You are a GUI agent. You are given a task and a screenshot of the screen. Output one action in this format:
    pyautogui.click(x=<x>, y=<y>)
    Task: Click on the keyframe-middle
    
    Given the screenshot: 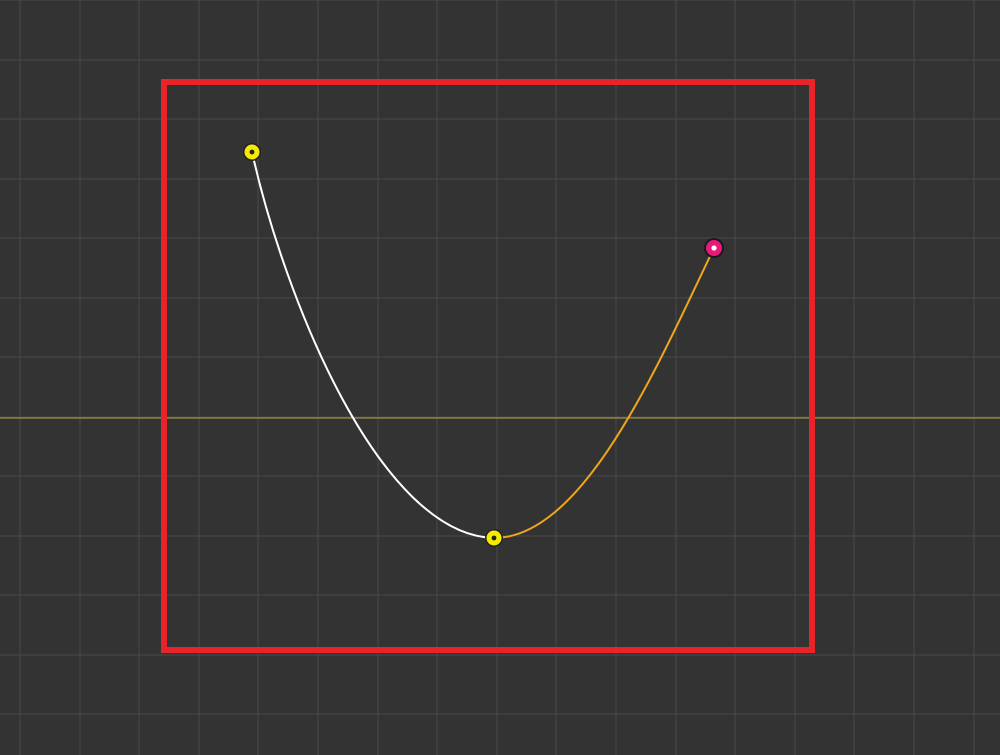 What is the action you would take?
    pyautogui.click(x=494, y=538)
    